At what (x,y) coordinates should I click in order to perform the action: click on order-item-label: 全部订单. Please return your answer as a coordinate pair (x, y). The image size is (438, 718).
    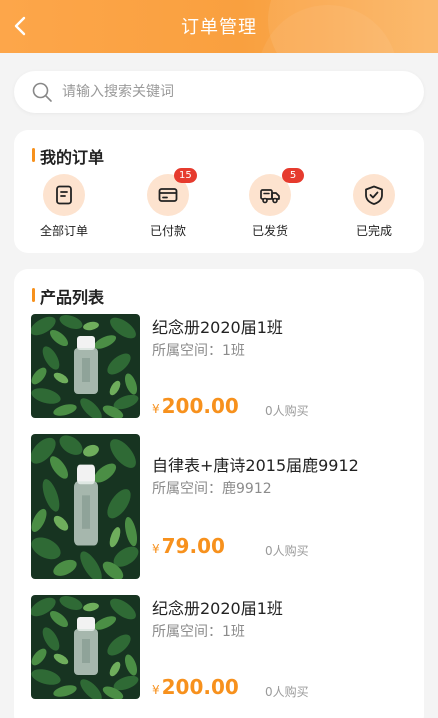
    Looking at the image, I should click on (63, 231).